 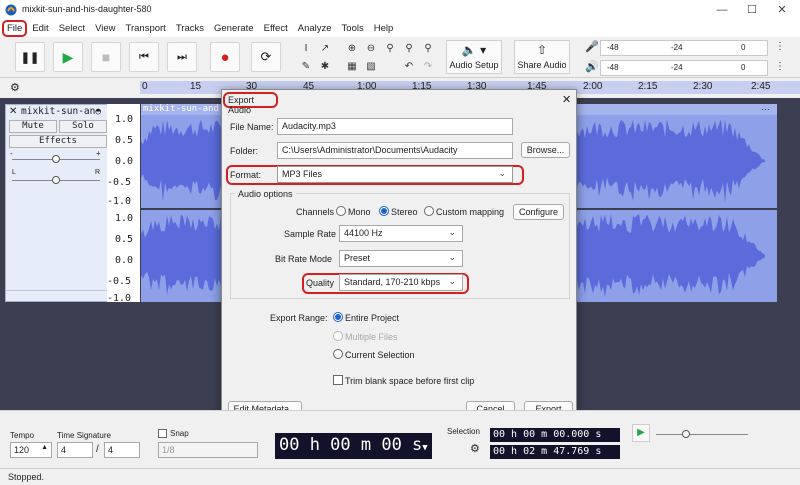 What do you see at coordinates (429, 211) in the screenshot?
I see `custom-mapping-radio` at bounding box center [429, 211].